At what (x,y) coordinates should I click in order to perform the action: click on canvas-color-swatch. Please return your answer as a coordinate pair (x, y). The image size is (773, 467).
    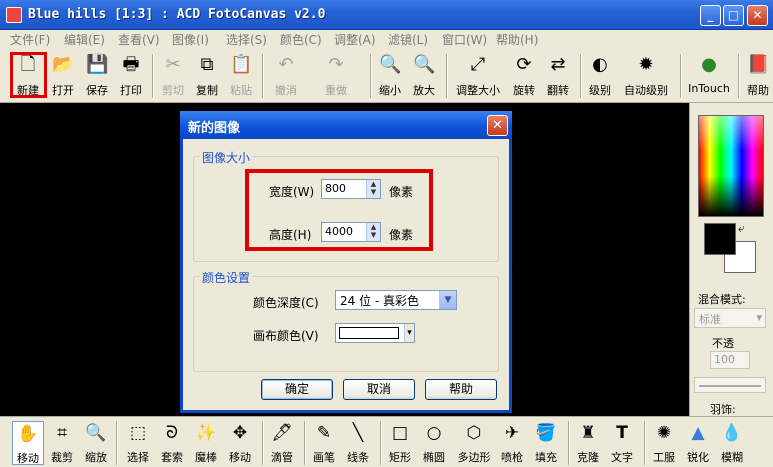
    Looking at the image, I should click on (369, 333).